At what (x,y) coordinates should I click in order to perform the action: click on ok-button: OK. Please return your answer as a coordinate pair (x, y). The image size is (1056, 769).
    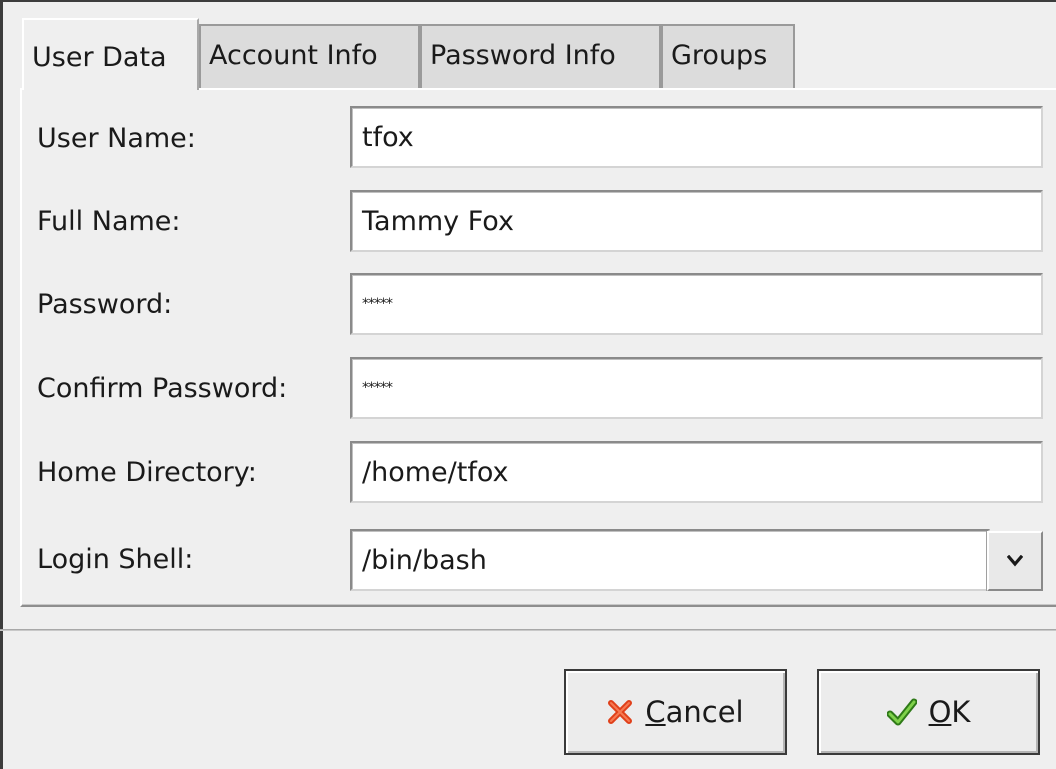
    Looking at the image, I should click on (928, 712).